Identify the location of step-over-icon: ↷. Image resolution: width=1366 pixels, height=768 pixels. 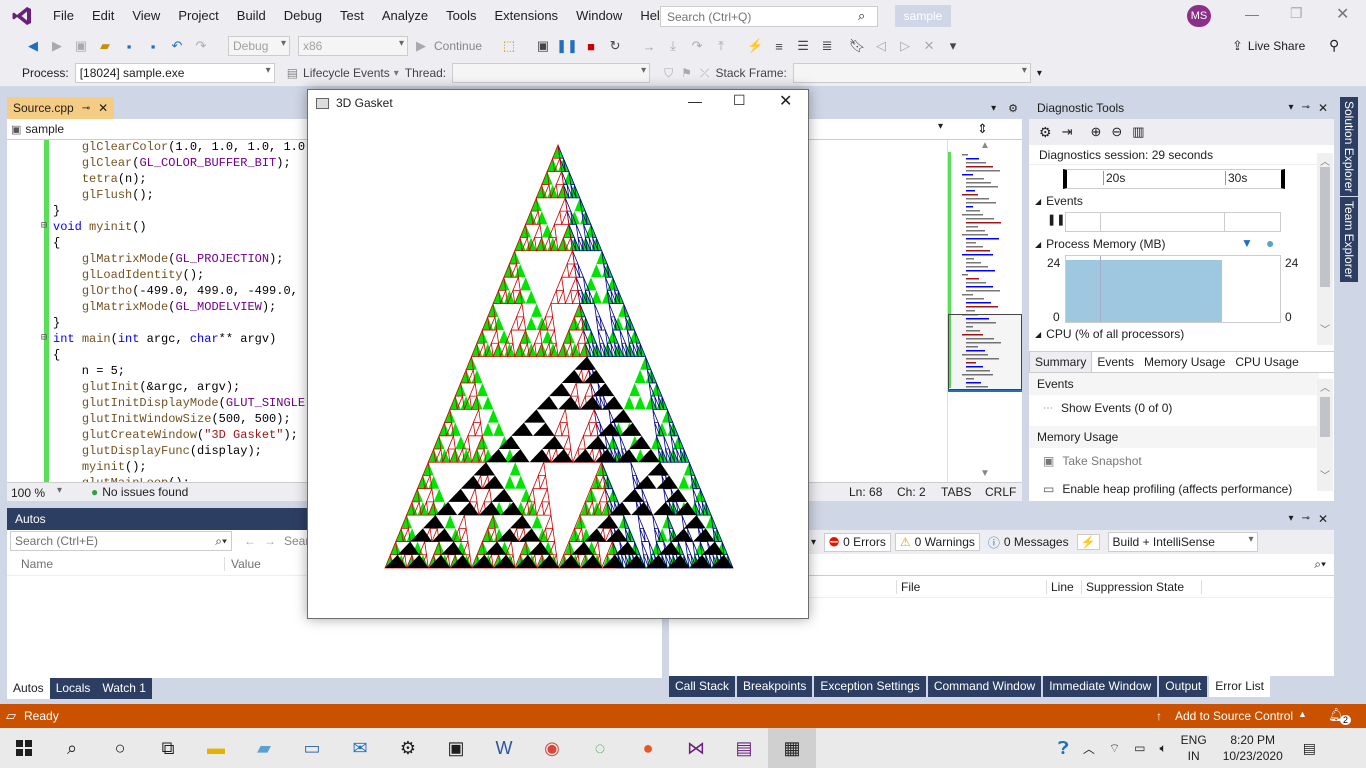
(697, 46).